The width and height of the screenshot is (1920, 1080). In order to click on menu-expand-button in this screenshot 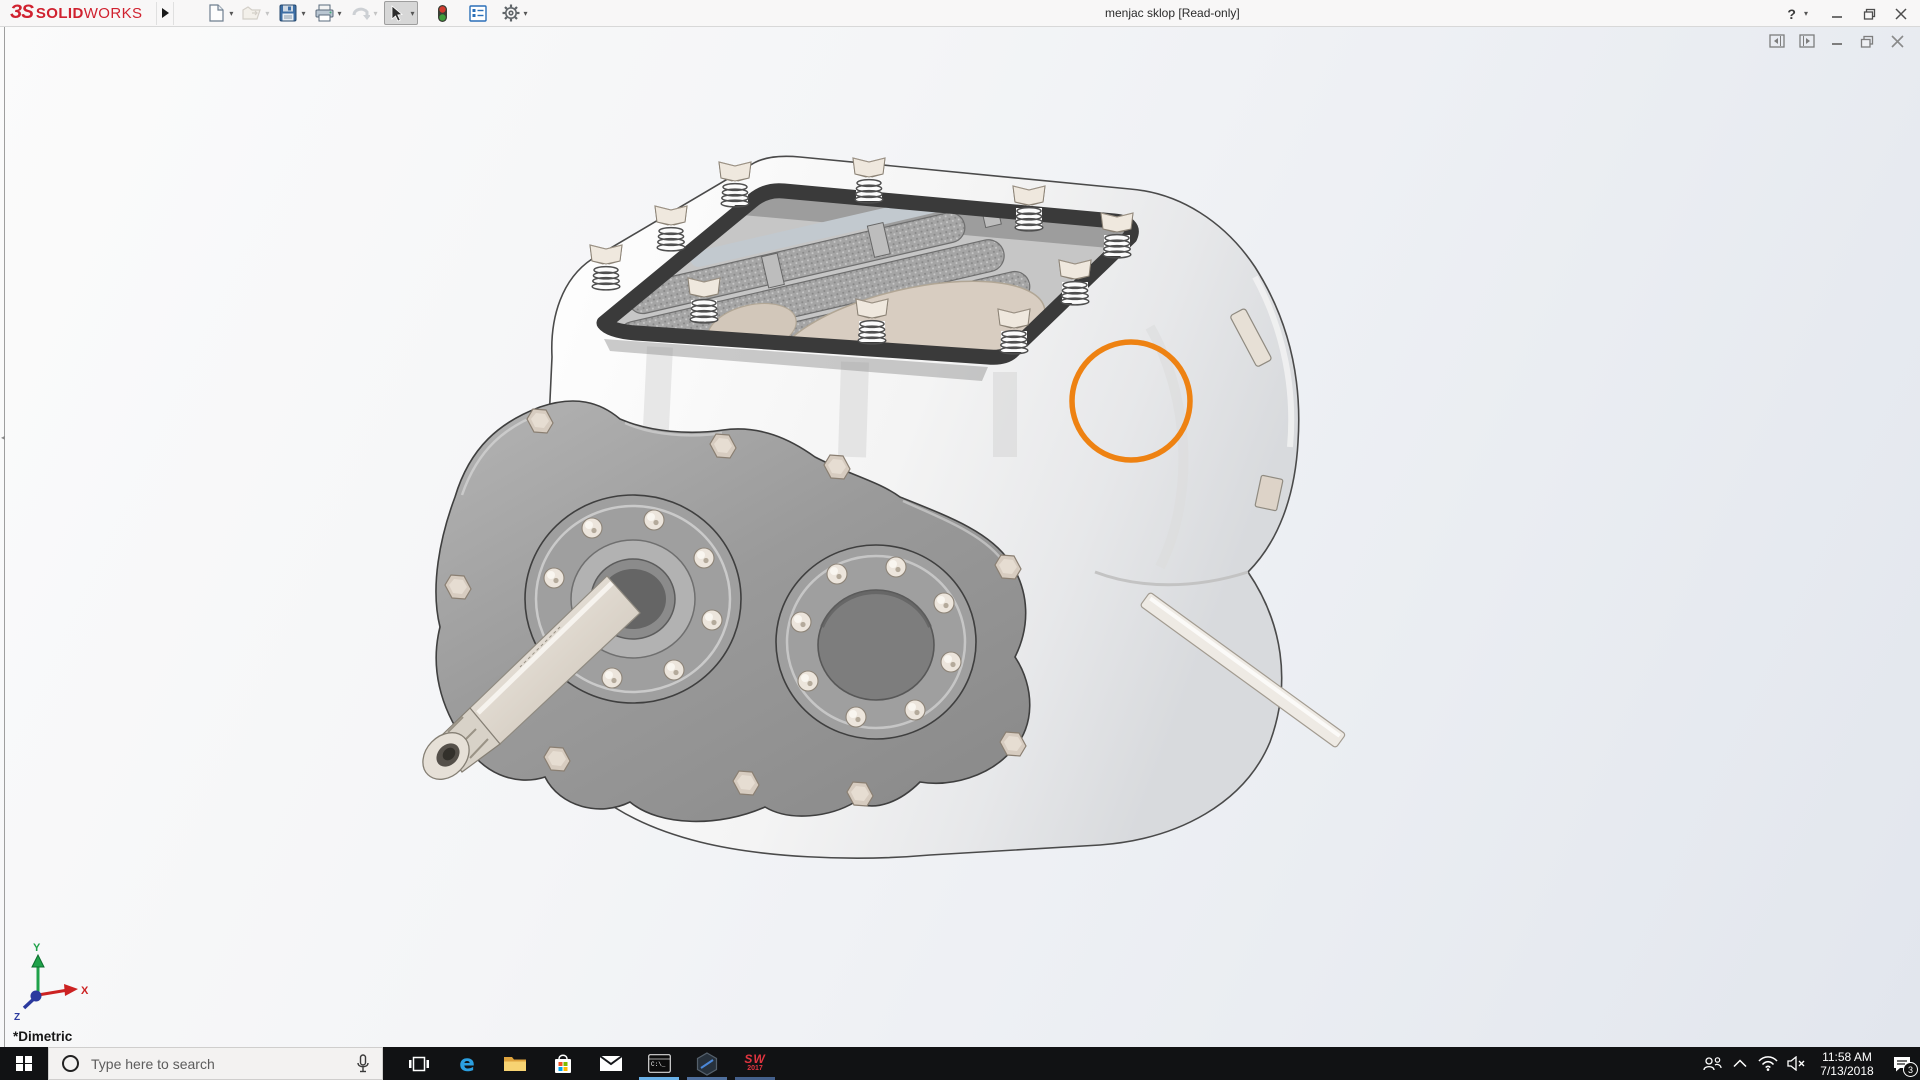, I will do `click(165, 13)`.